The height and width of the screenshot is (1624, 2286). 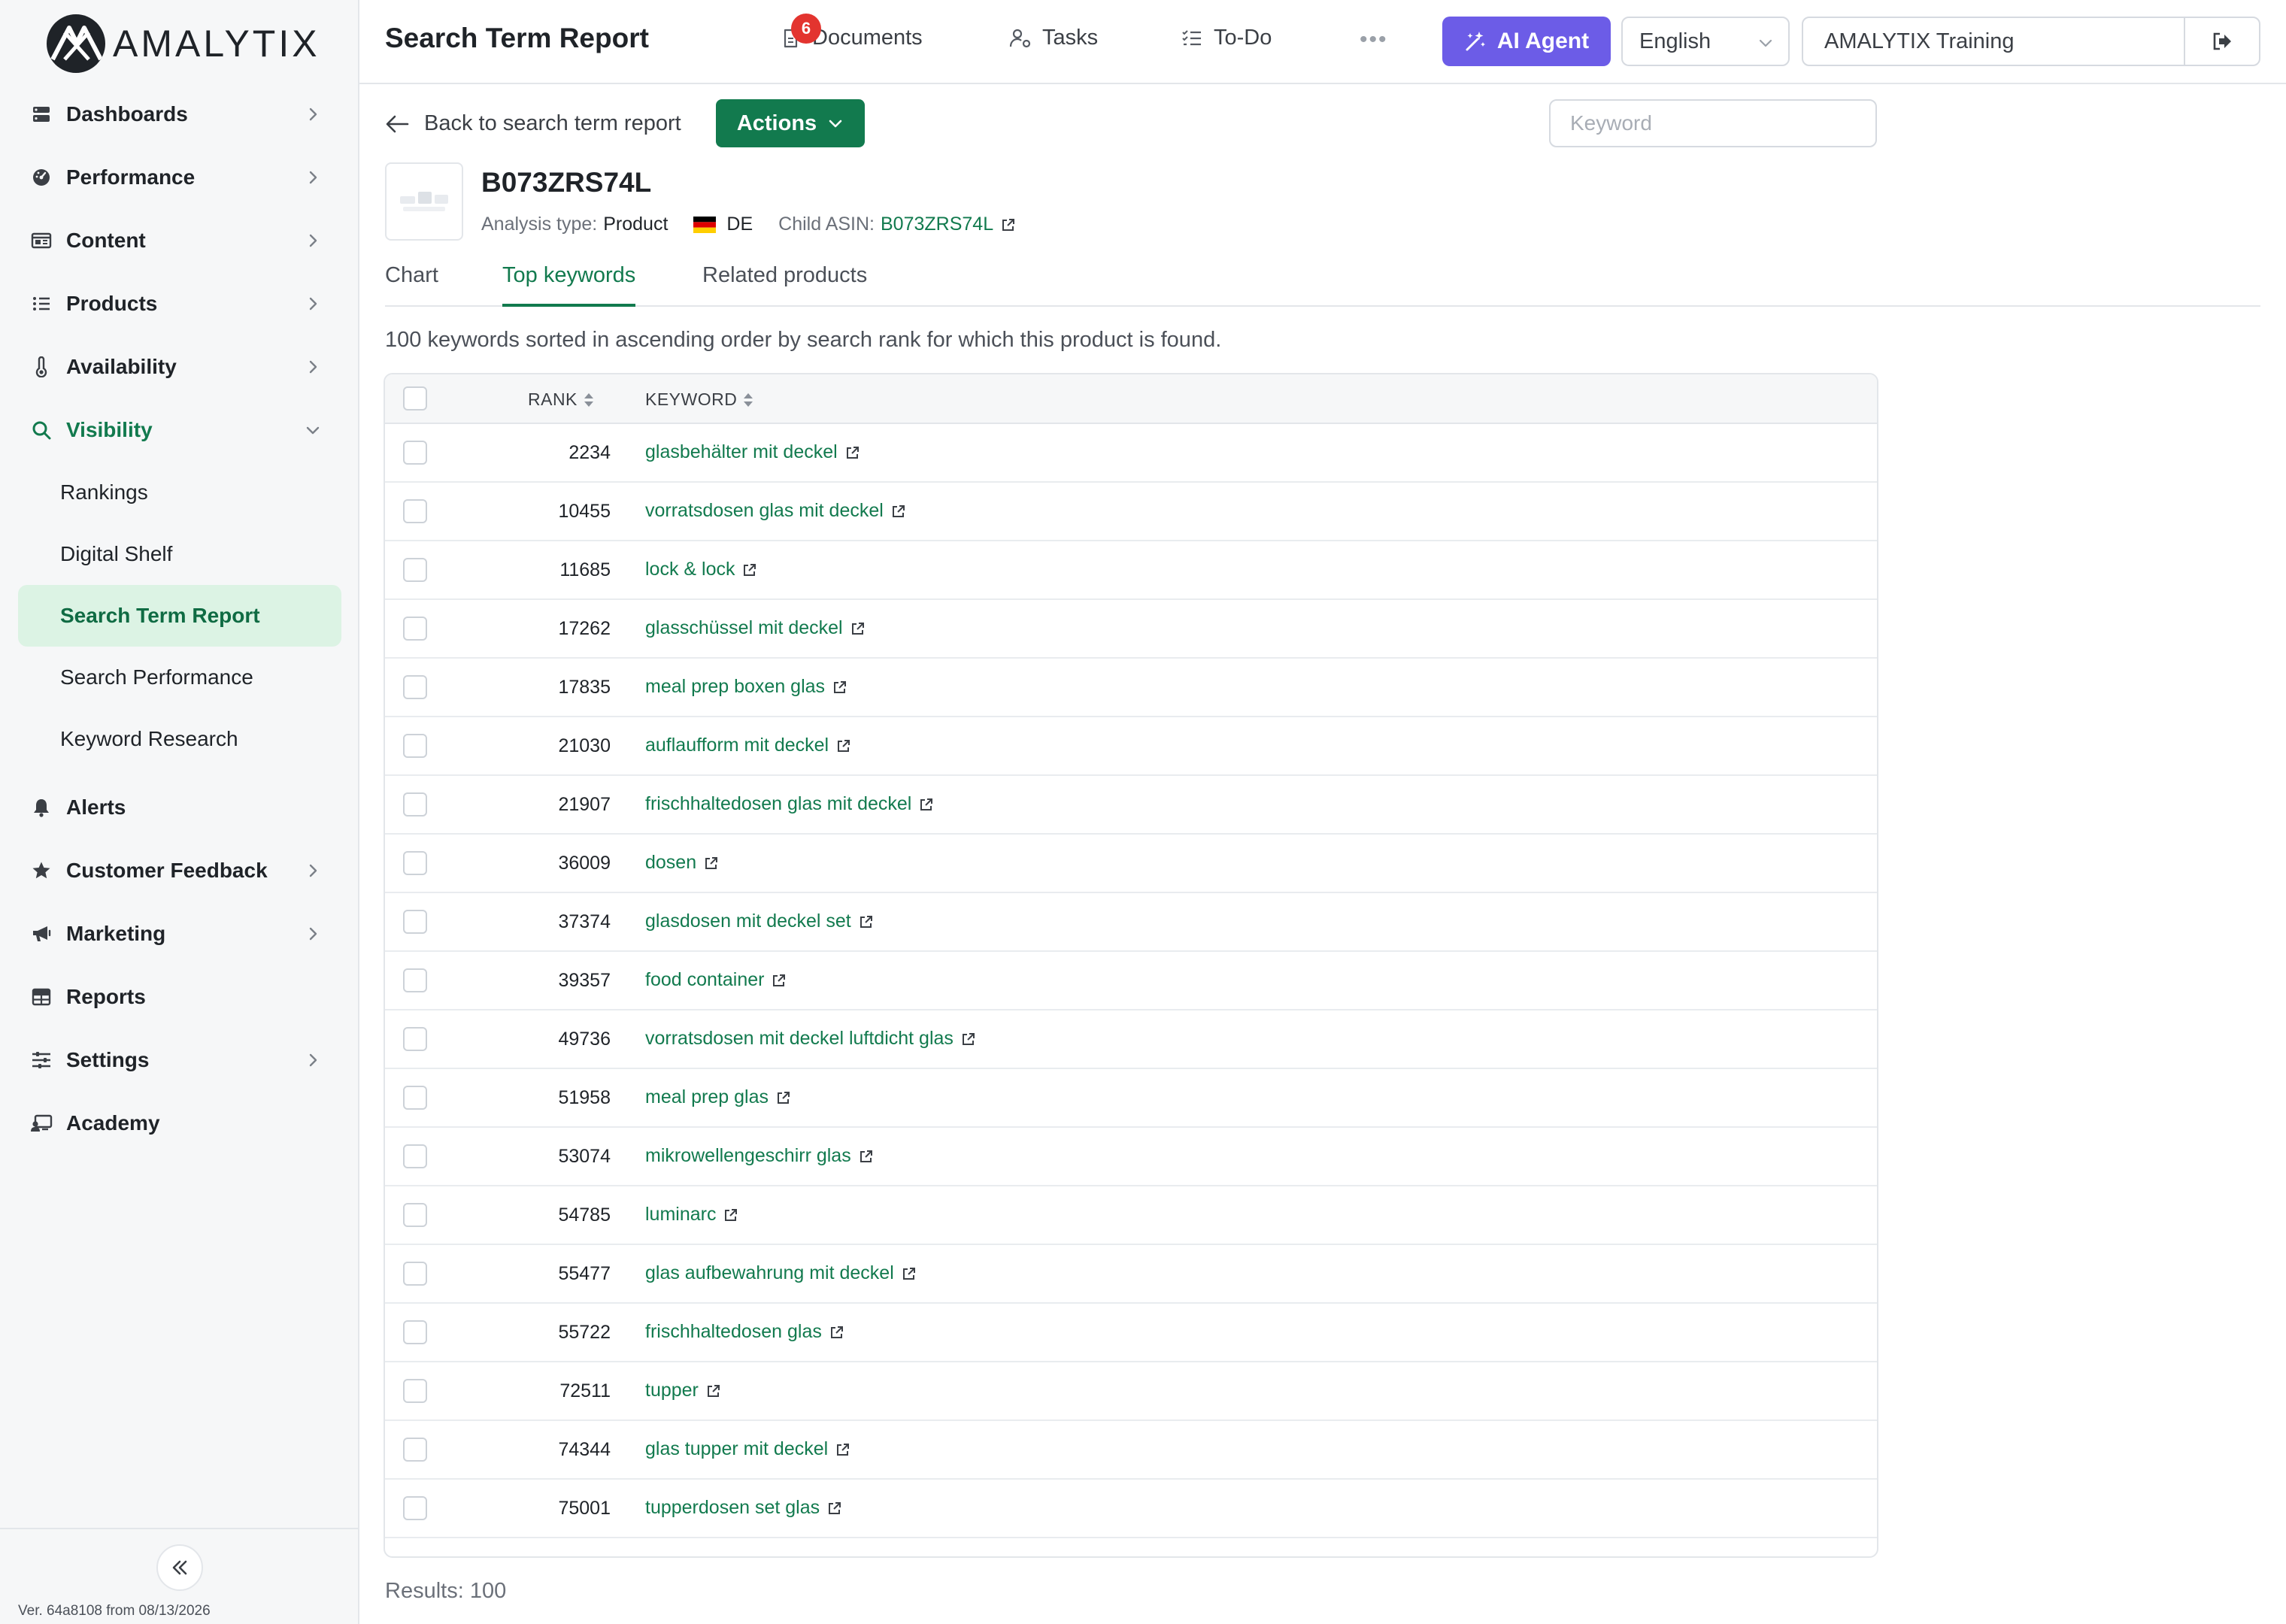 I want to click on keyword-cell: luminarc, so click(x=691, y=1215).